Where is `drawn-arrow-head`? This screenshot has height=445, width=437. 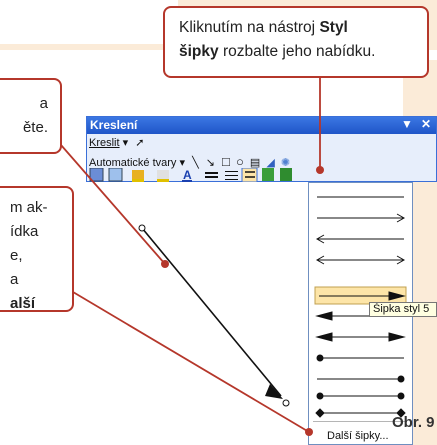 drawn-arrow-head is located at coordinates (274, 391).